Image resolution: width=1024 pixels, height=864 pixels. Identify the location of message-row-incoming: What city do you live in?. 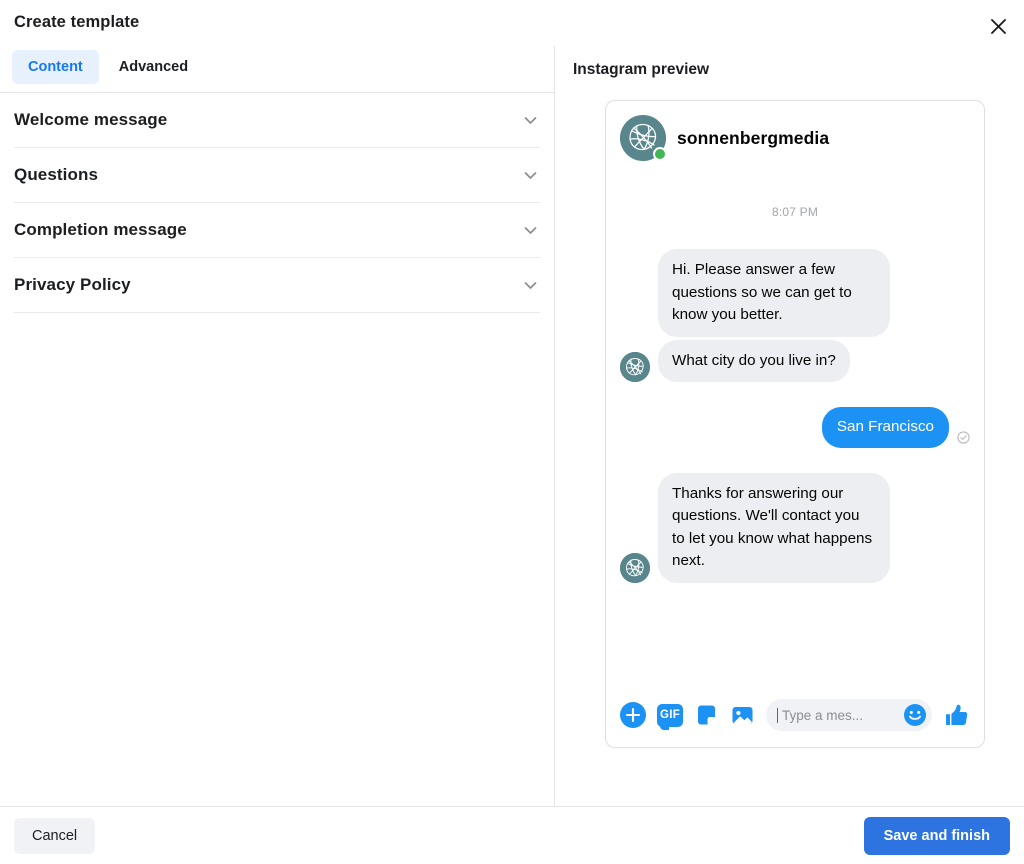
(795, 360).